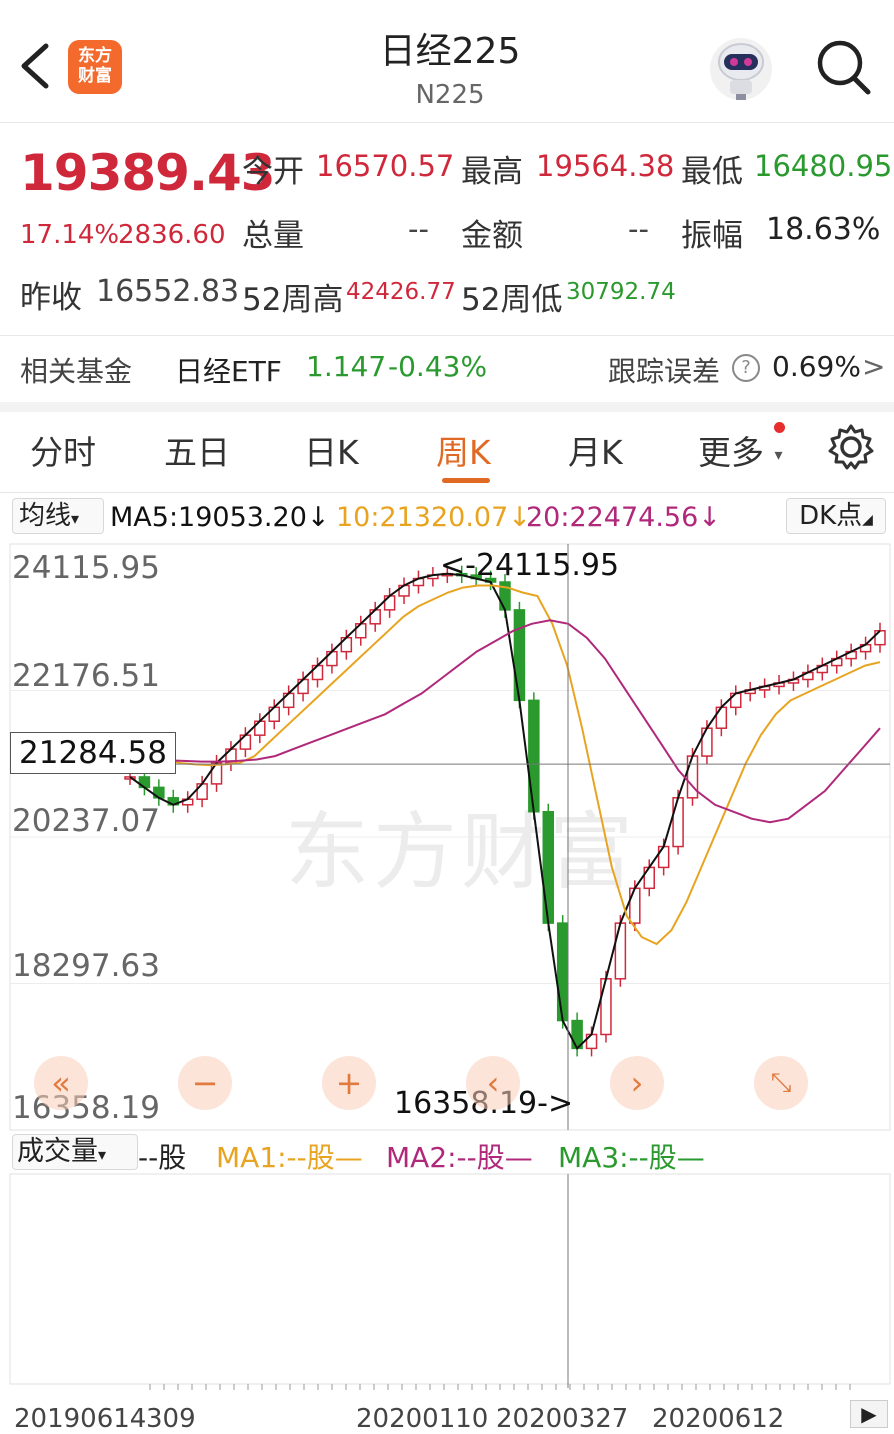 The height and width of the screenshot is (1434, 894). What do you see at coordinates (621, 292) in the screenshot?
I see `wk52-low-value: 30792.74` at bounding box center [621, 292].